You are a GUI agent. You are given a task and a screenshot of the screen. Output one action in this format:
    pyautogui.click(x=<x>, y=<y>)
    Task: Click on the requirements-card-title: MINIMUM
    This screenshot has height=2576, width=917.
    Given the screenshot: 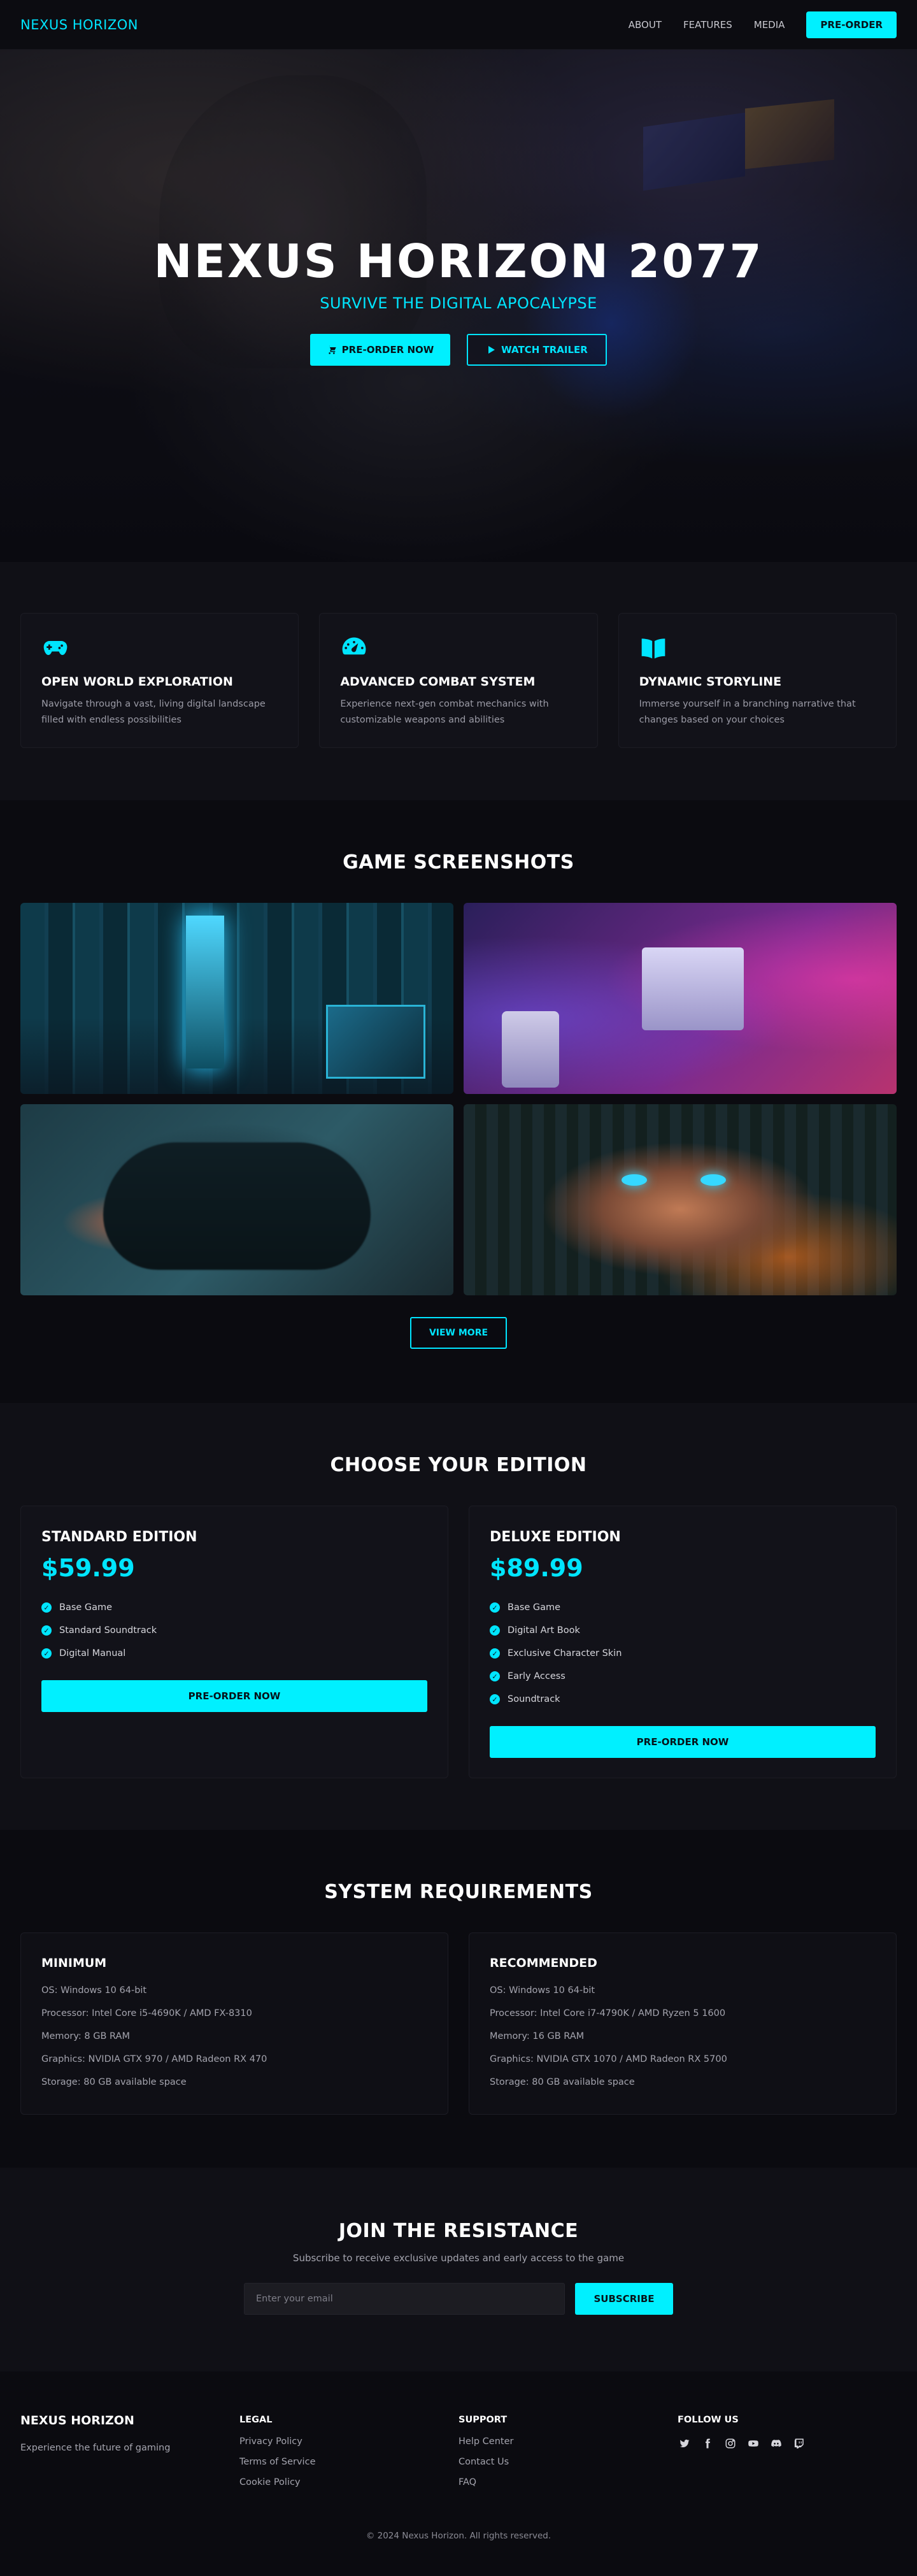 What is the action you would take?
    pyautogui.click(x=74, y=1963)
    